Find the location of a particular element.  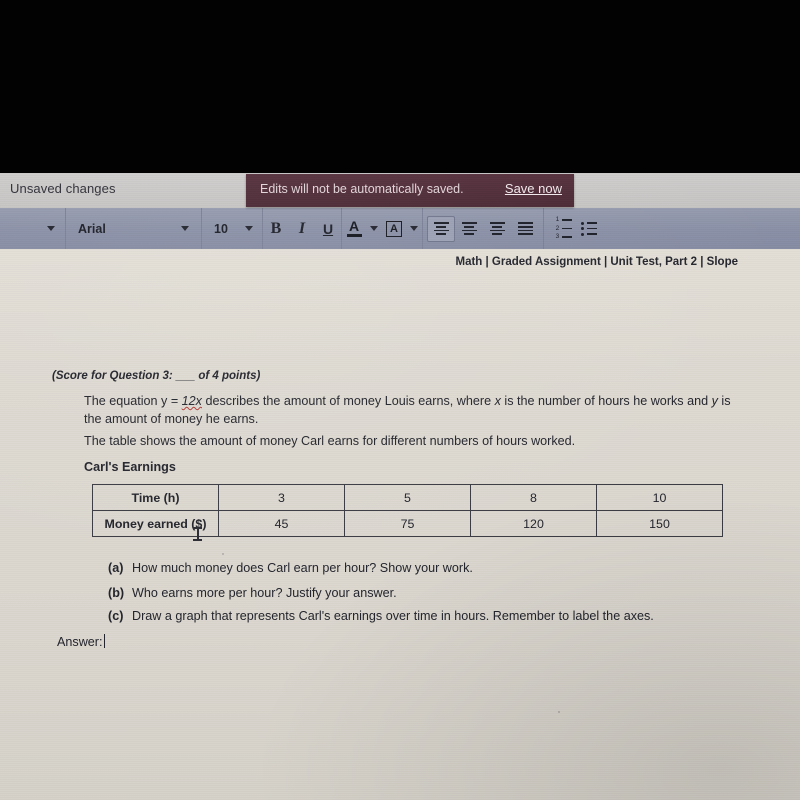

answer-field: Answer: is located at coordinates (81, 641).